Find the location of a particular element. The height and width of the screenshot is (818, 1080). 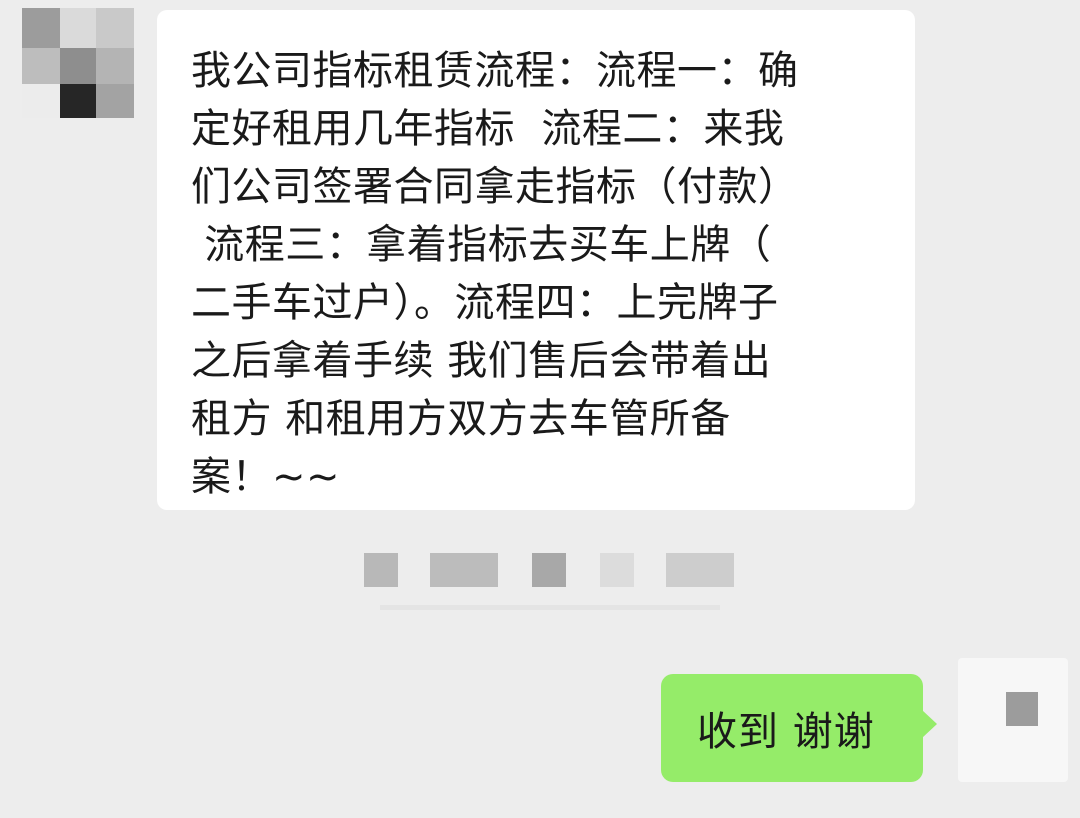

outgoing-message-text: 收到 谢谢 is located at coordinates (786, 732).